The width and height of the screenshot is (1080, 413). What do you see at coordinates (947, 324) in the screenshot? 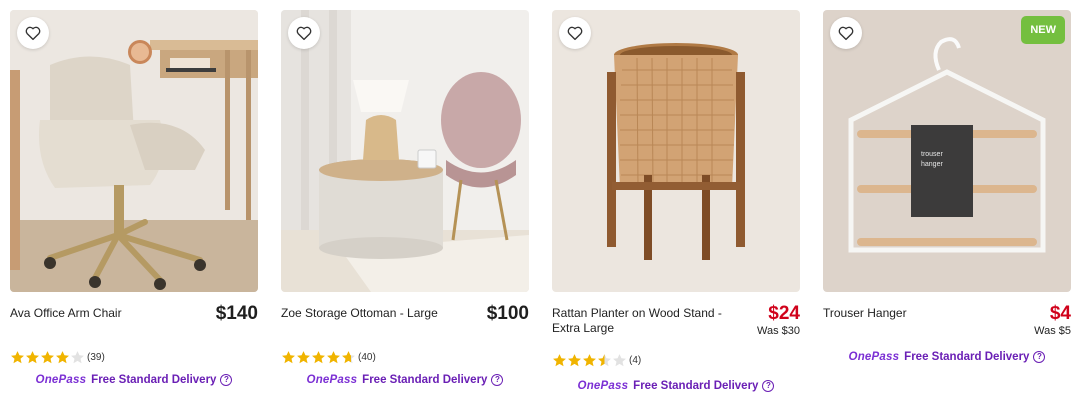
I see `product-info: Trouser Hanger $4 Was $5` at bounding box center [947, 324].